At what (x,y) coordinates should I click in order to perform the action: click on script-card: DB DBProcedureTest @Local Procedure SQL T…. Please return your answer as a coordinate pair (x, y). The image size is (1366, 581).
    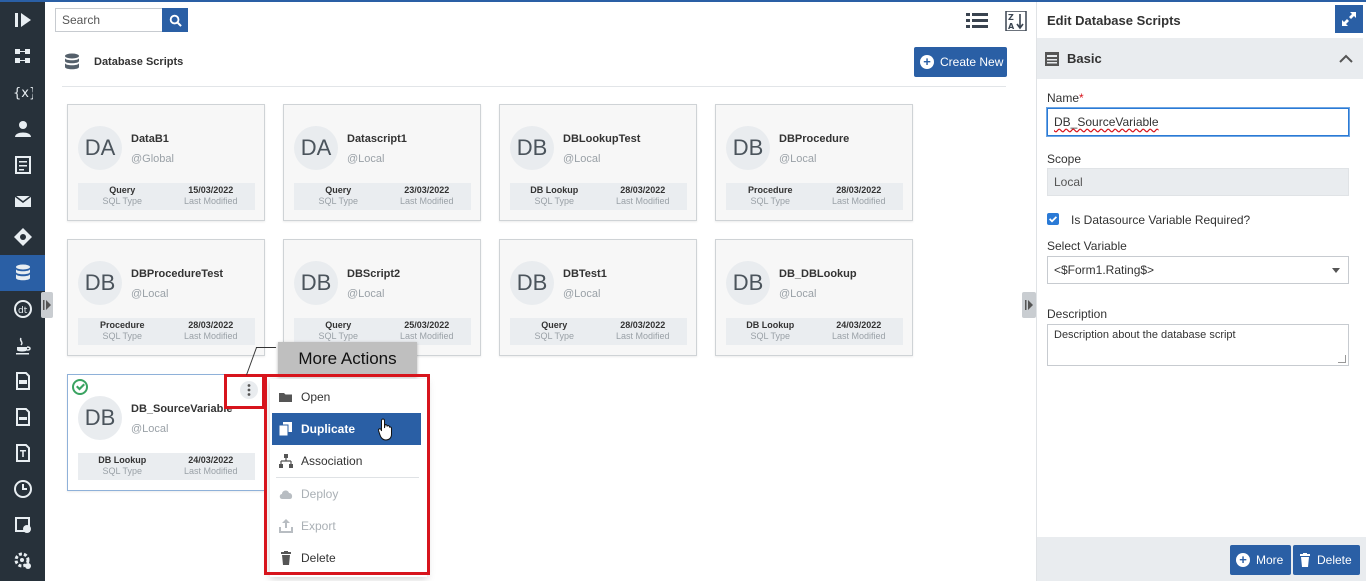
    Looking at the image, I should click on (166, 297).